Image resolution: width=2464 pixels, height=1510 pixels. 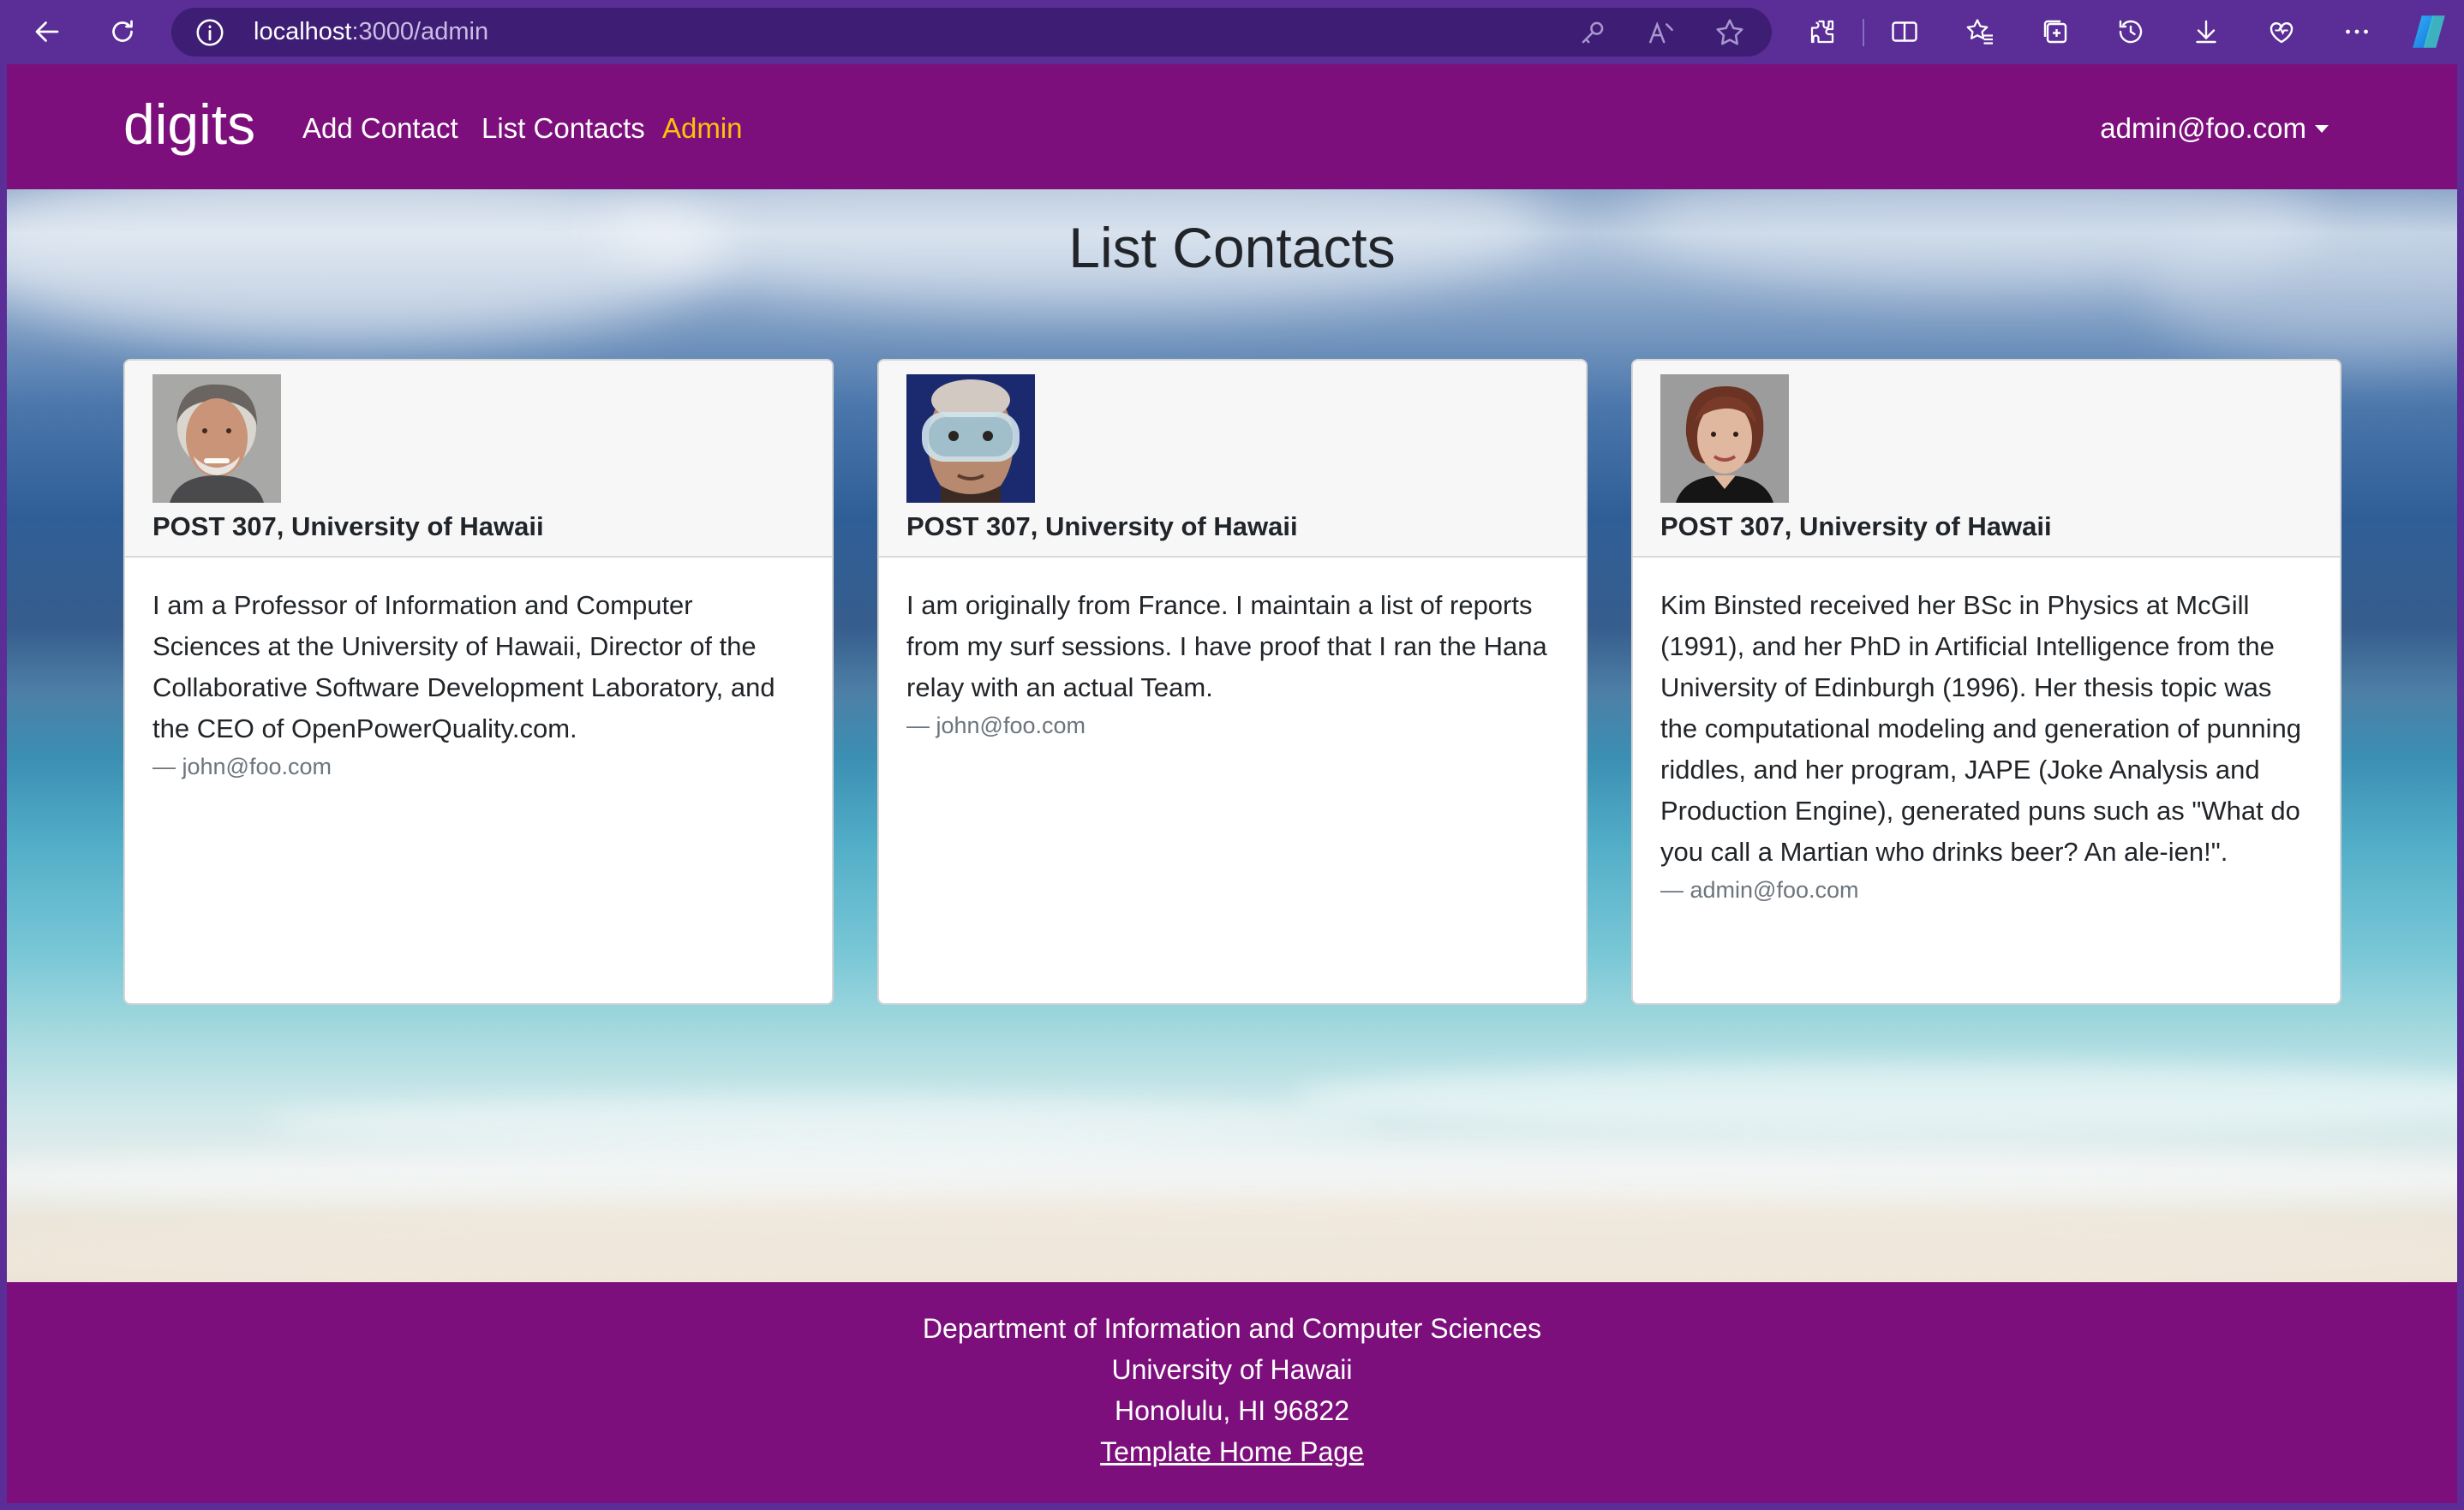 I want to click on nav-admin: Admin, so click(x=702, y=129).